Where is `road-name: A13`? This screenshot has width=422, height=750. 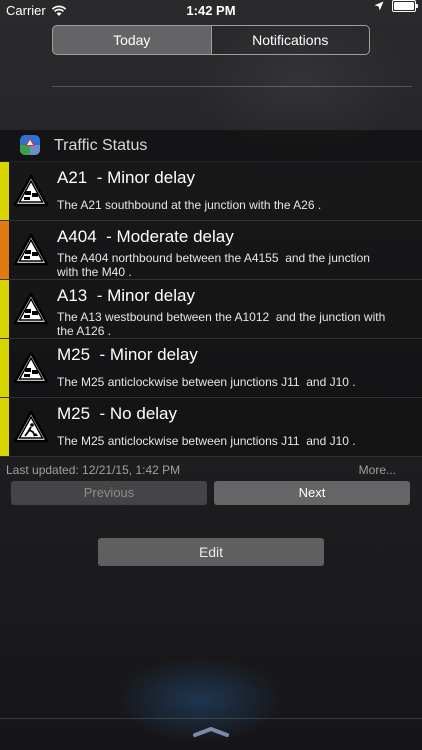 road-name: A13 is located at coordinates (72, 295).